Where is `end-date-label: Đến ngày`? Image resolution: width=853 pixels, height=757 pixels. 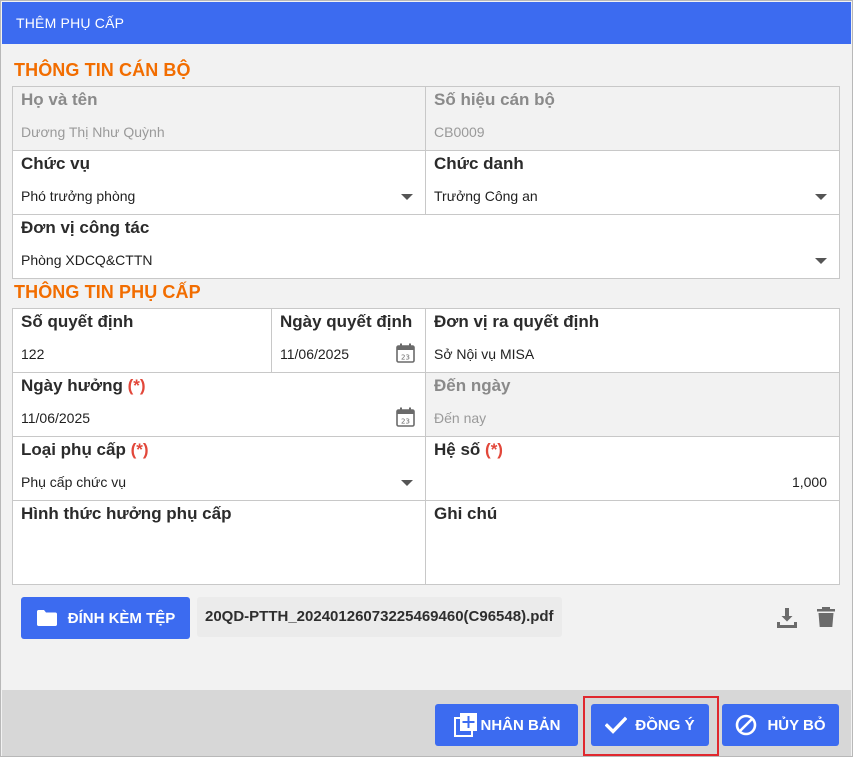
end-date-label: Đến ngày is located at coordinates (472, 385).